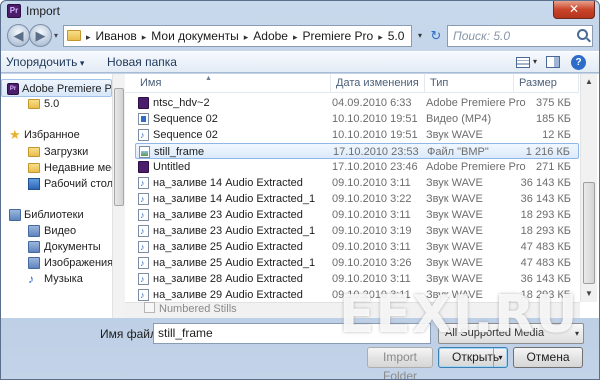  What do you see at coordinates (270, 36) in the screenshot?
I see `breadcrumb-item: Adobe` at bounding box center [270, 36].